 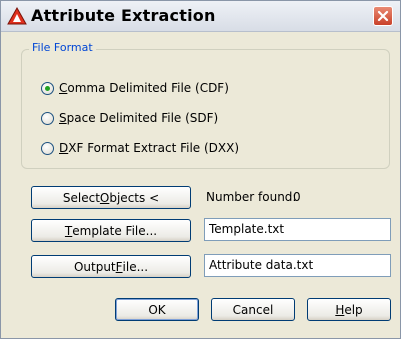 I want to click on autocad-app-icon, so click(x=17, y=15).